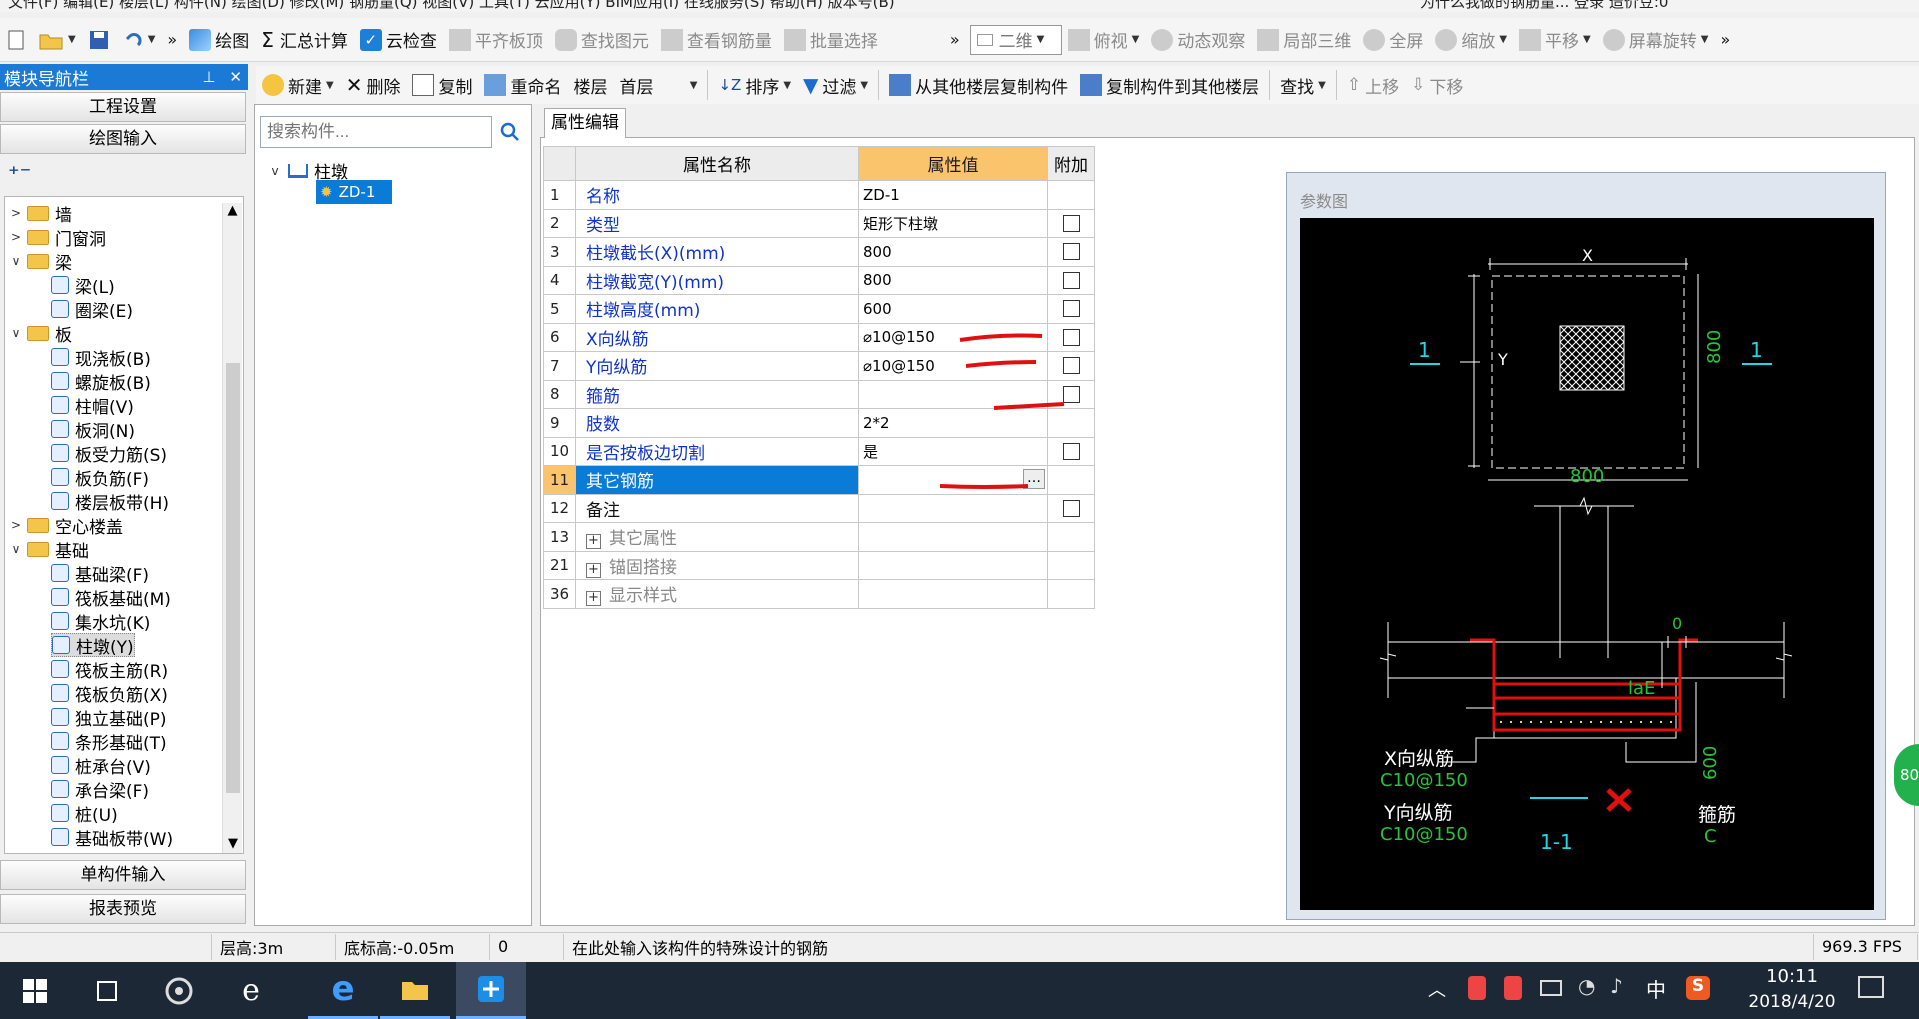  What do you see at coordinates (955, 40) in the screenshot?
I see `toolbar-overflow2-icon: »` at bounding box center [955, 40].